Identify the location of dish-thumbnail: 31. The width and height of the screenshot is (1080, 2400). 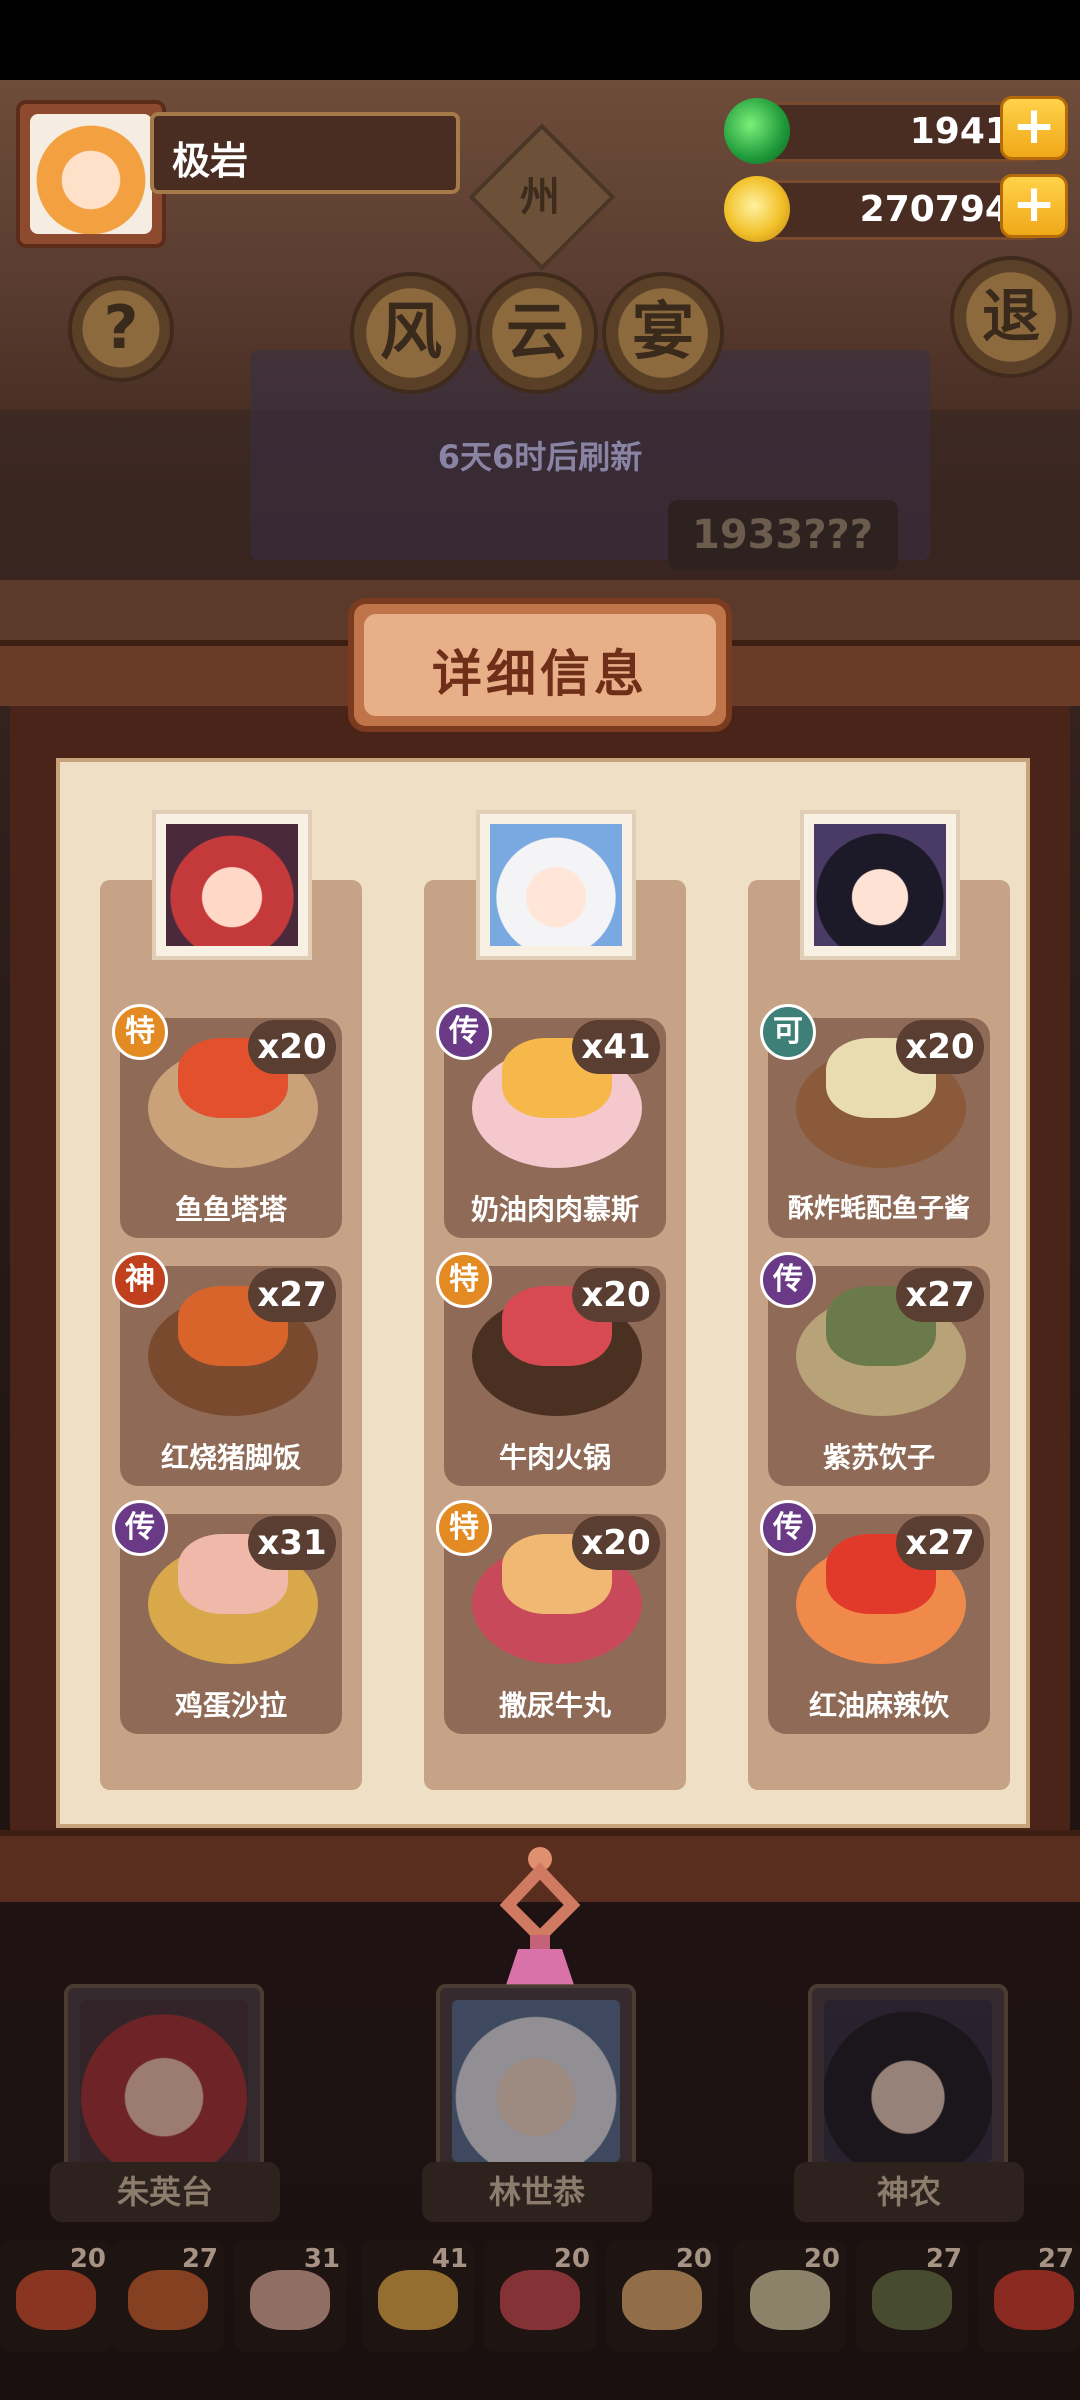
(290, 2296).